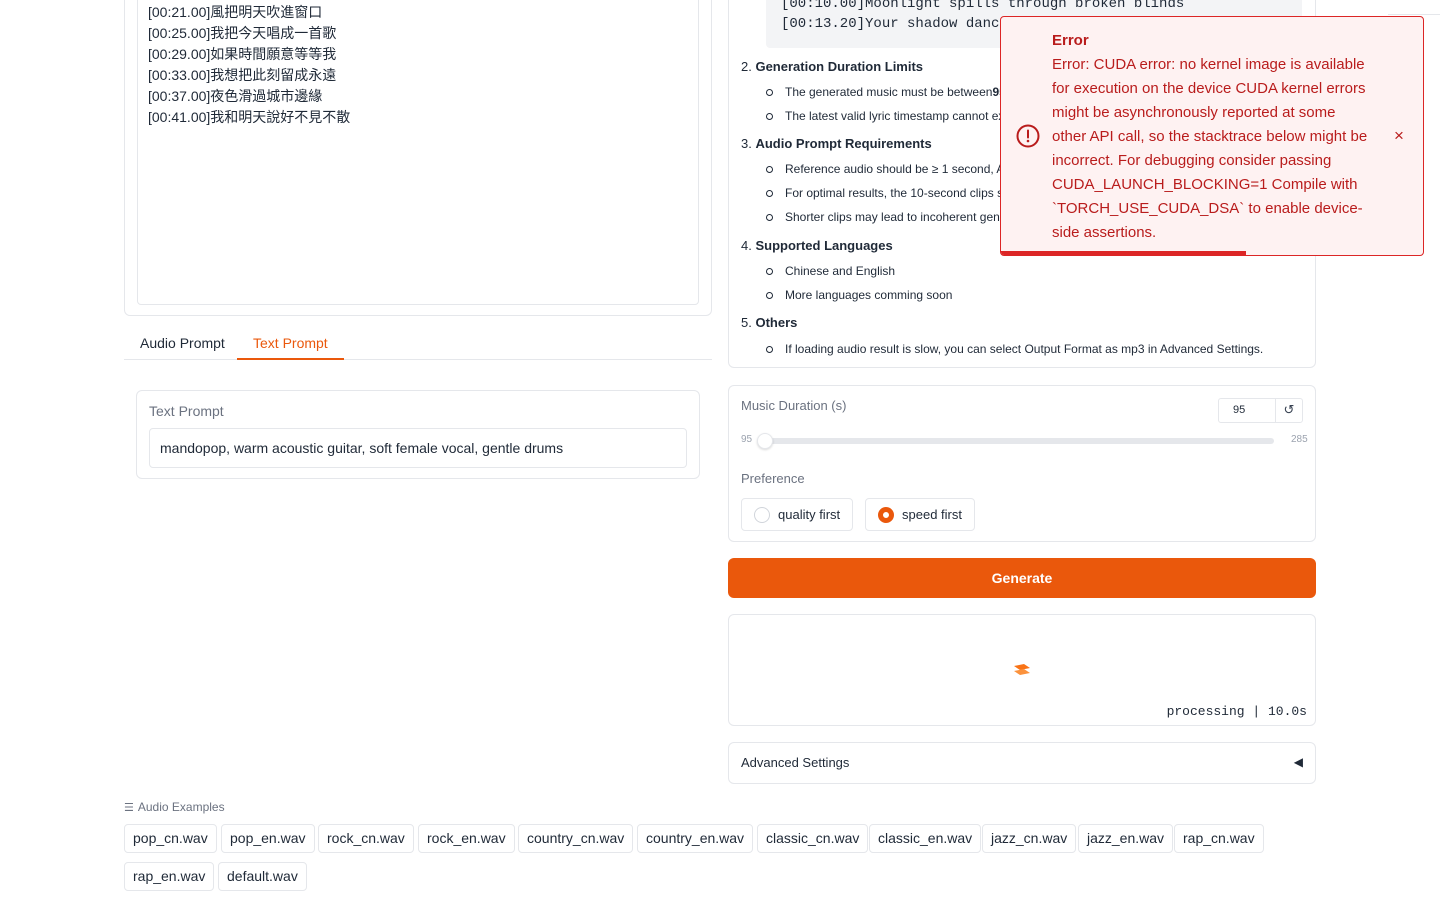 The width and height of the screenshot is (1440, 900). Describe the element at coordinates (1123, 253) in the screenshot. I see `error-timer-bar` at that location.